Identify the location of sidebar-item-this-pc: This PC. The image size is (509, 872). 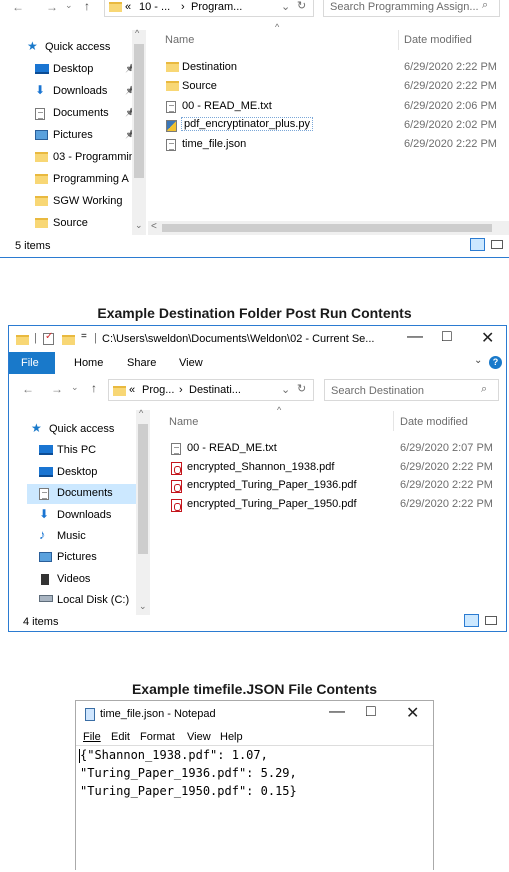
(84, 450).